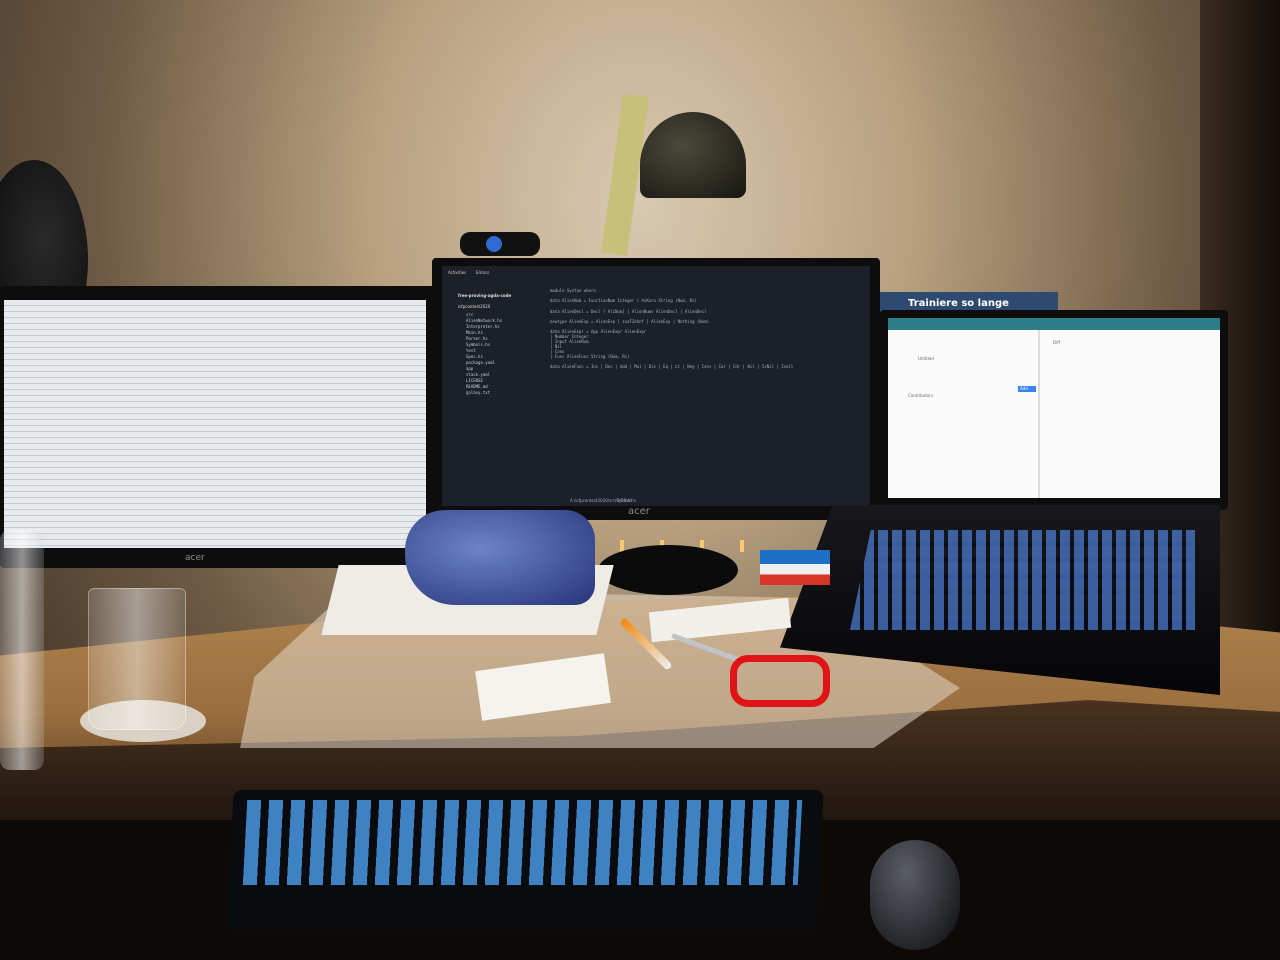 This screenshot has height=960, width=1280. I want to click on file-tree-item: app, so click(469, 368).